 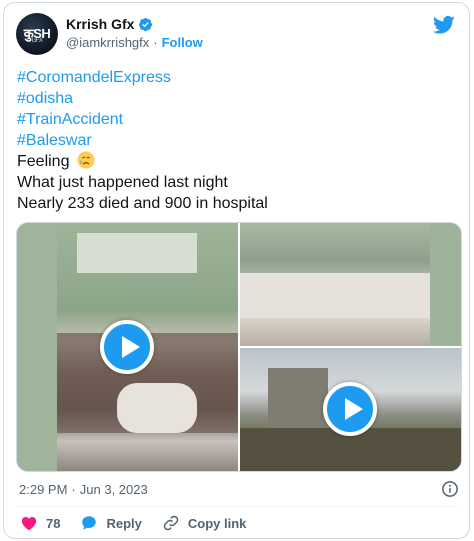 I want to click on heart-icon, so click(x=29, y=524).